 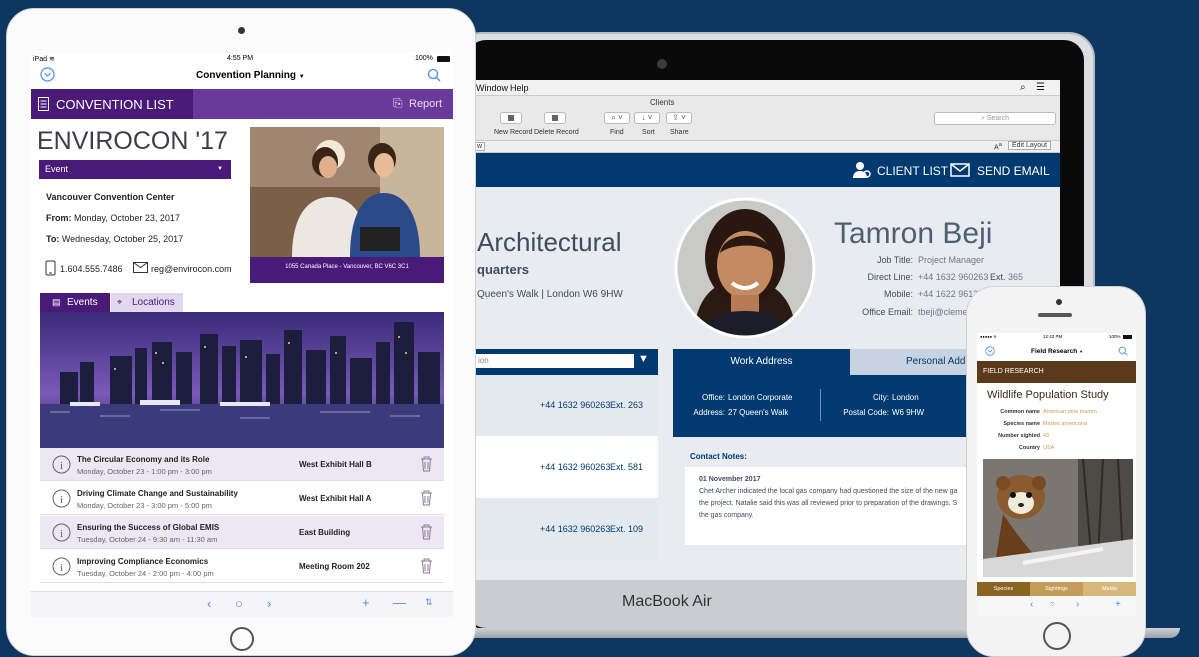 What do you see at coordinates (323, 104) in the screenshot?
I see `report-bar: ⎘ Report` at bounding box center [323, 104].